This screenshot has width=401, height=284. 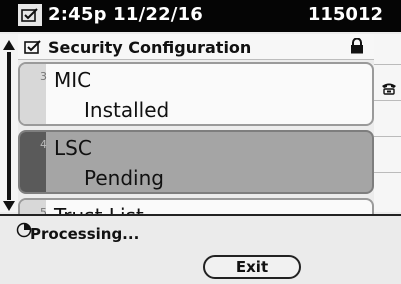 I want to click on time-date: 2:45p 11/22/16, so click(x=126, y=14).